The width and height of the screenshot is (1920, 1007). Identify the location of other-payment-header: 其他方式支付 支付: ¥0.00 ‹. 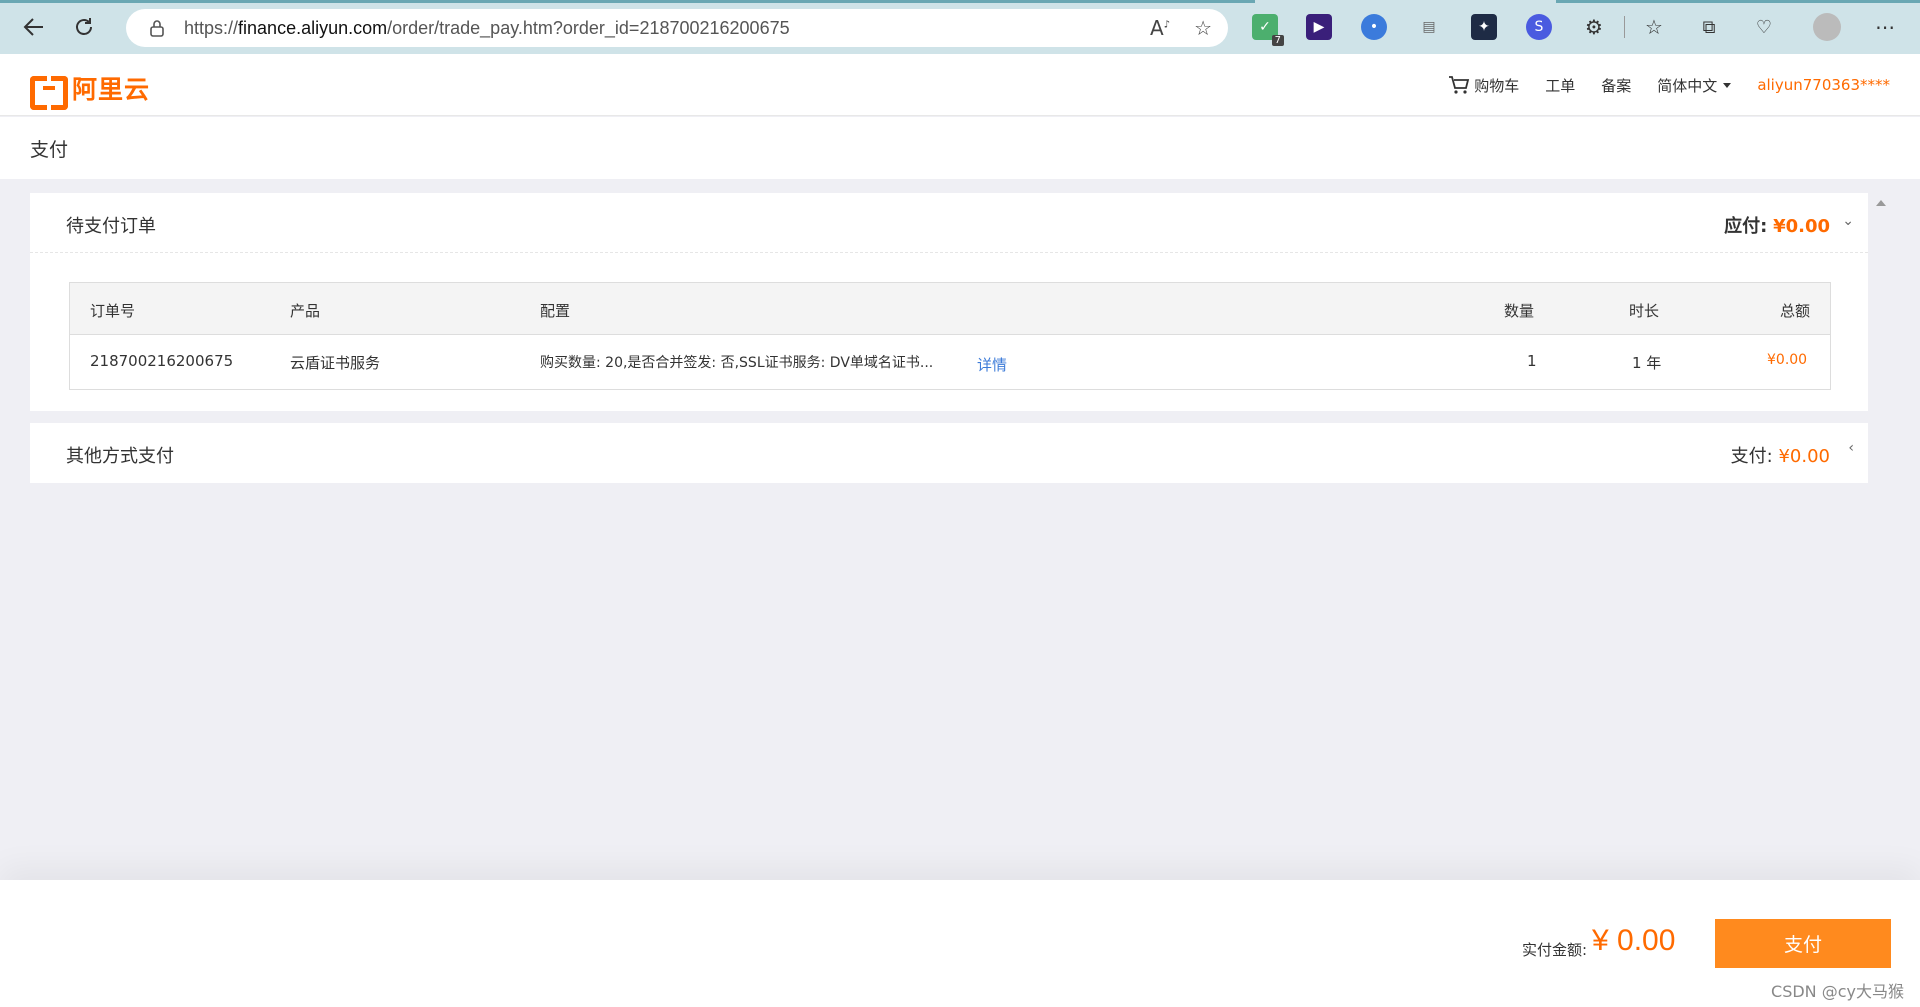
(949, 453).